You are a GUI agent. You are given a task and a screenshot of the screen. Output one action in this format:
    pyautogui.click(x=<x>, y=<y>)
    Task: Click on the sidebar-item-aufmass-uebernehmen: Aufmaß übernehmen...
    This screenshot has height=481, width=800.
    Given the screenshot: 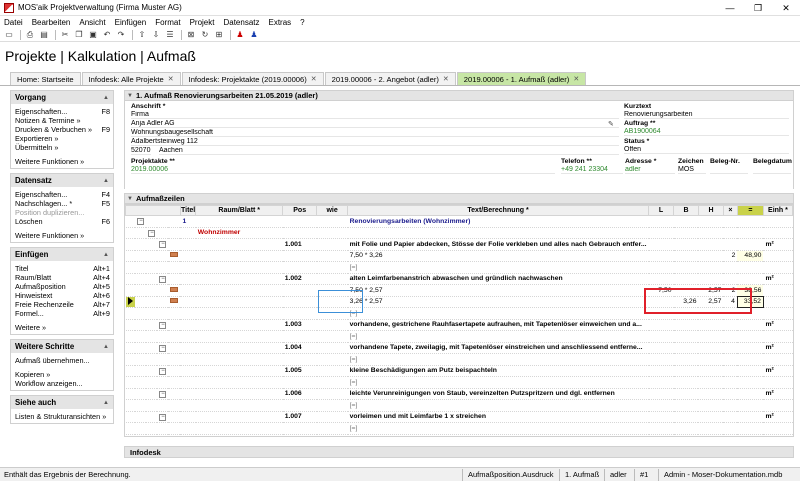 What is the action you would take?
    pyautogui.click(x=62, y=360)
    